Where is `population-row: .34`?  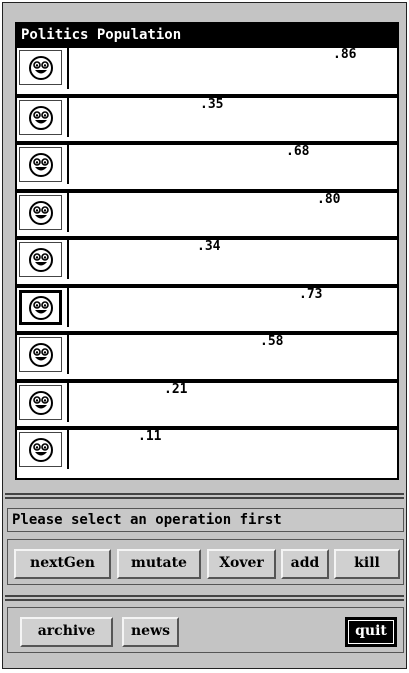
population-row: .34 is located at coordinates (207, 257).